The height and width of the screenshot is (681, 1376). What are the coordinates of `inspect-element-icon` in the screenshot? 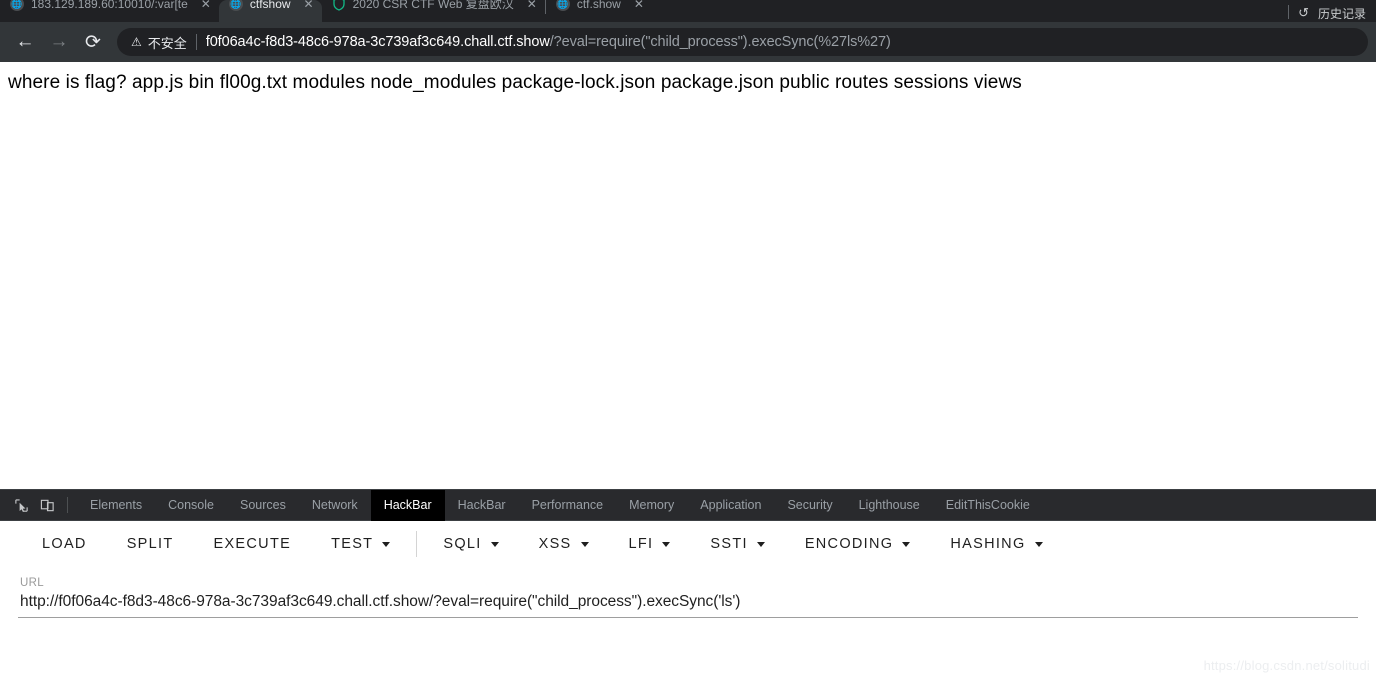 It's located at (21, 505).